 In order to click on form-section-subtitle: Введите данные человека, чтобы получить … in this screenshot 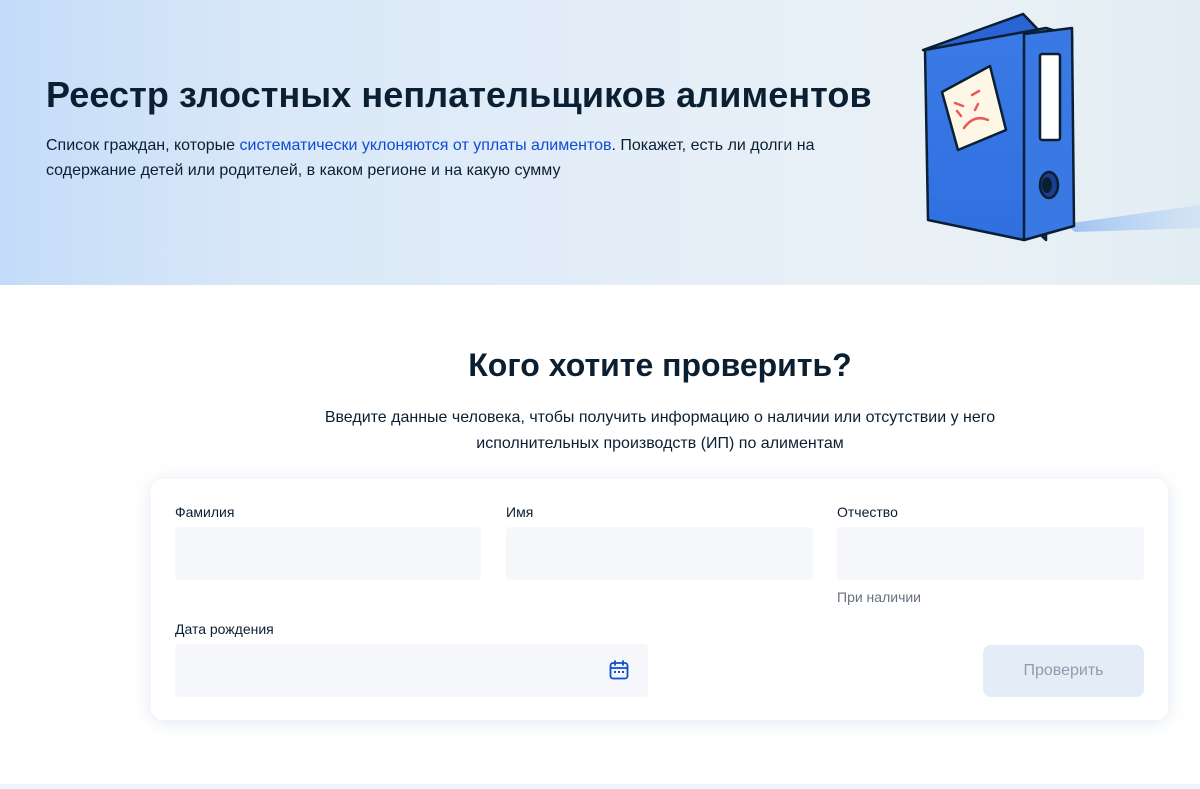, I will do `click(660, 430)`.